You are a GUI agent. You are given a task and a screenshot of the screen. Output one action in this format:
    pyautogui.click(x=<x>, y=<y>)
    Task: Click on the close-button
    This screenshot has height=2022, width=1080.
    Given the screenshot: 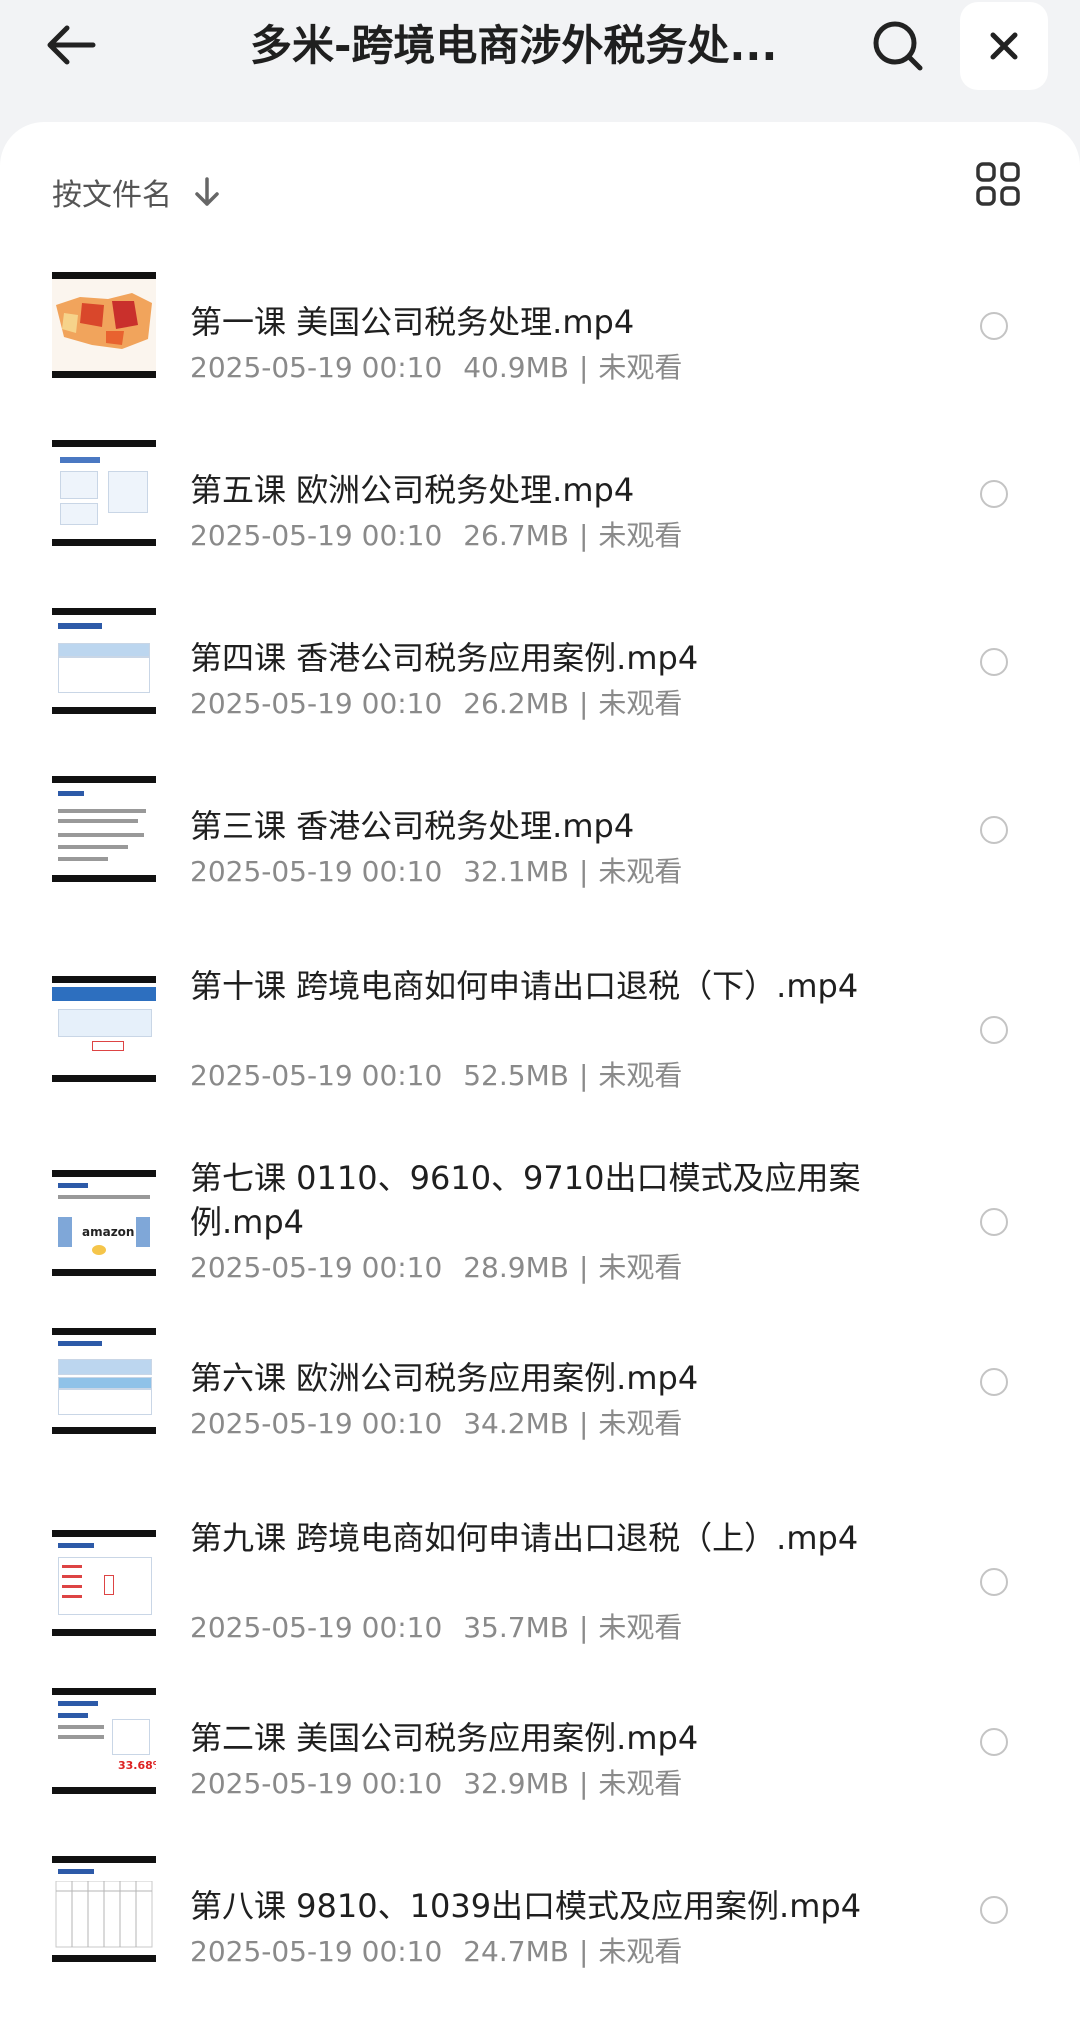 What is the action you would take?
    pyautogui.click(x=1004, y=46)
    